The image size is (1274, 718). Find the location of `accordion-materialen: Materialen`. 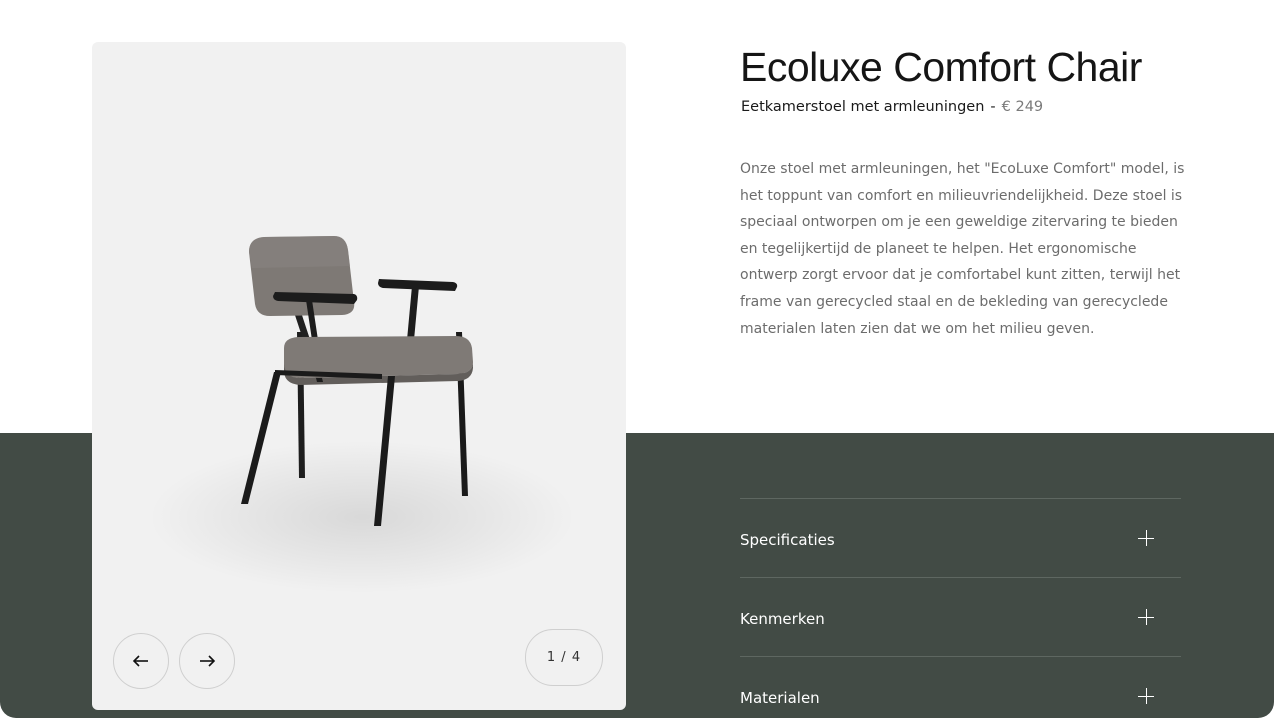

accordion-materialen: Materialen is located at coordinates (960, 687).